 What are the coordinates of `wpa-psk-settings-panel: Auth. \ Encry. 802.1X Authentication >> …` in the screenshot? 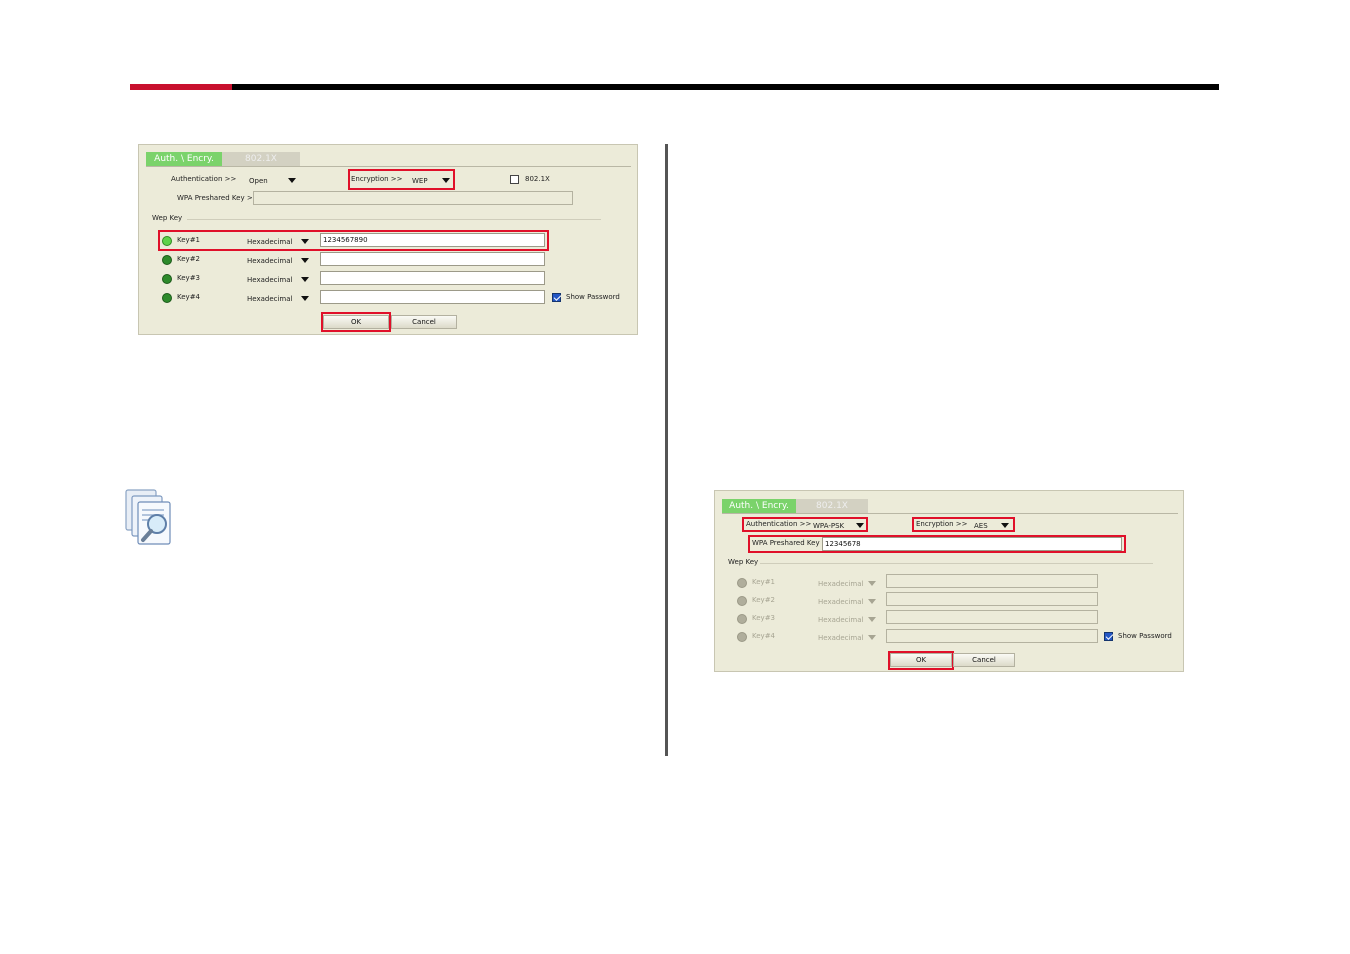 It's located at (949, 581).